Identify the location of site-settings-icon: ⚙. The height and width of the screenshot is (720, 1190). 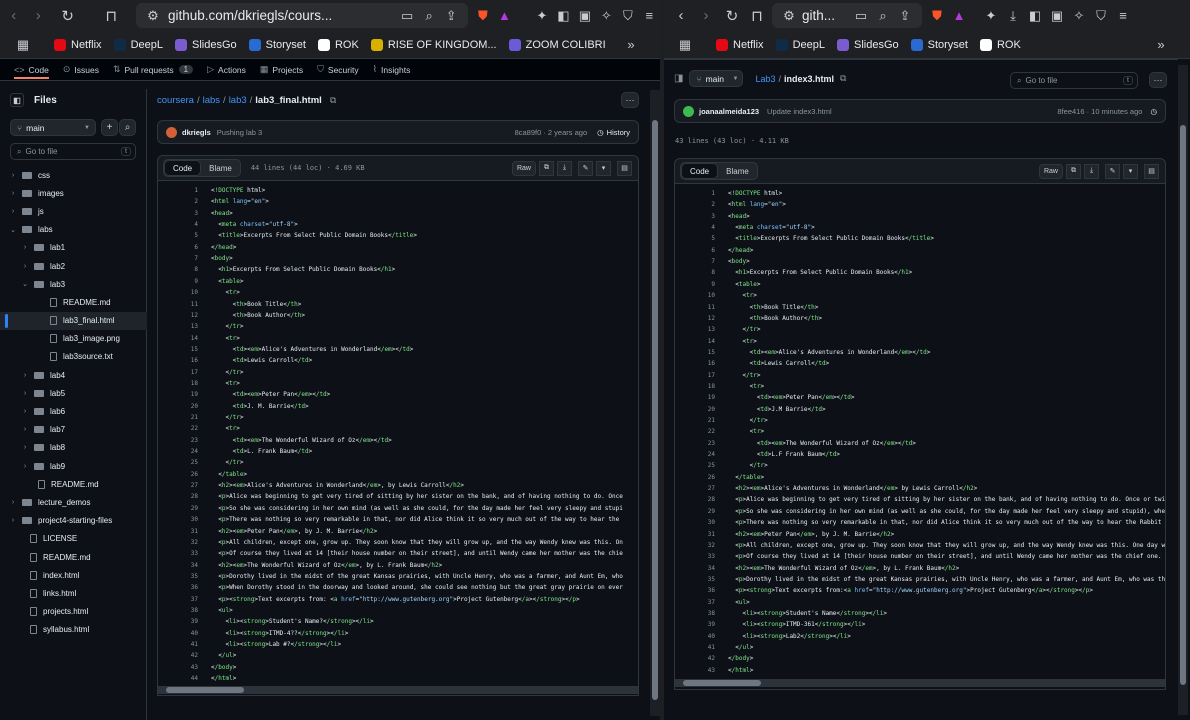
(789, 16).